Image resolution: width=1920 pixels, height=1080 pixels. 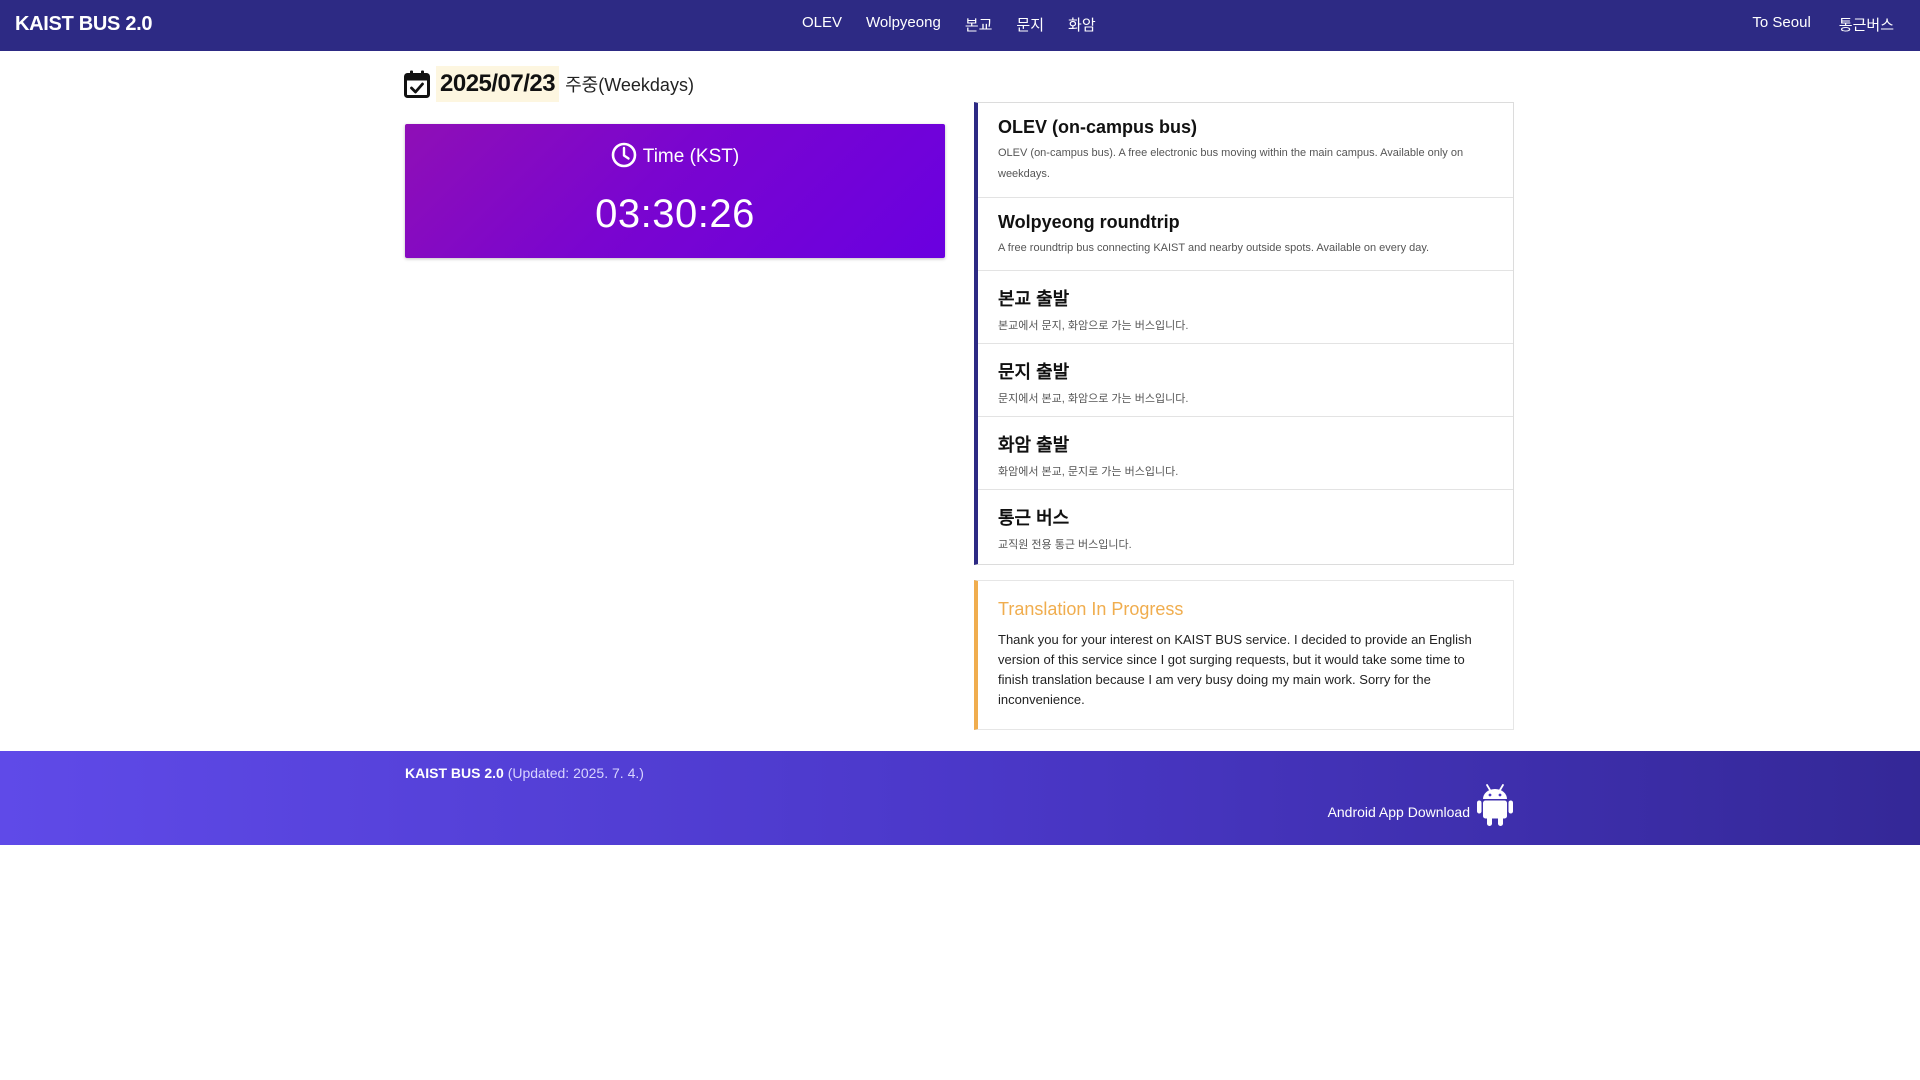 What do you see at coordinates (1034, 518) in the screenshot?
I see `route-title: 통근 버스` at bounding box center [1034, 518].